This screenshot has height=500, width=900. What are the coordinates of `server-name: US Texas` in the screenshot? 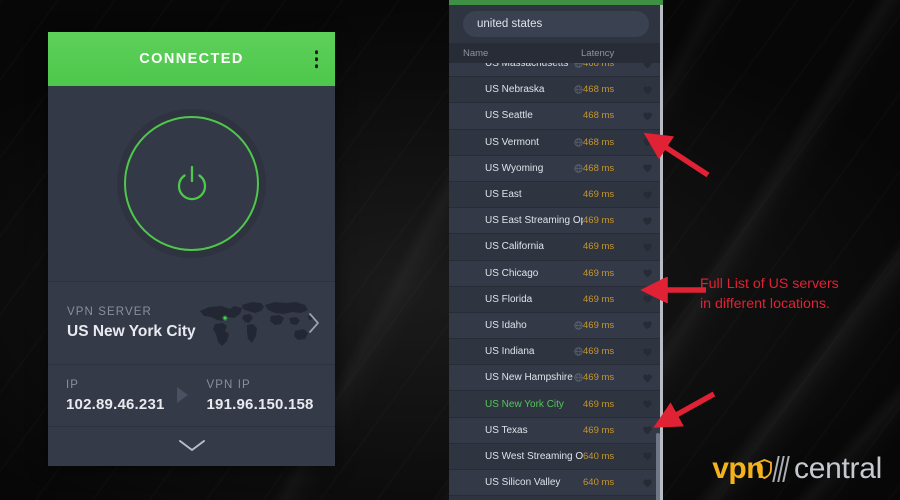 It's located at (506, 430).